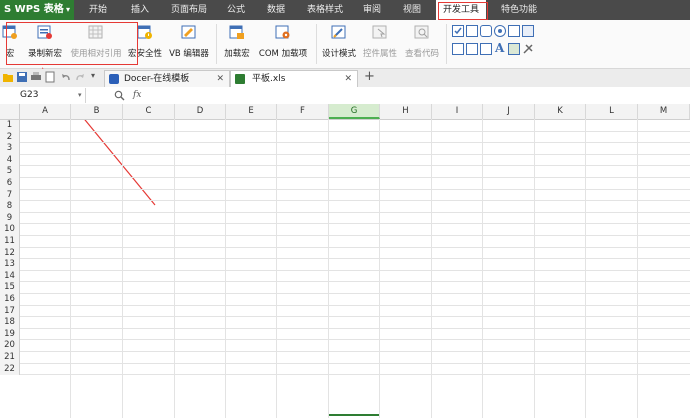  Describe the element at coordinates (45, 111) in the screenshot. I see `column-header: A` at that location.